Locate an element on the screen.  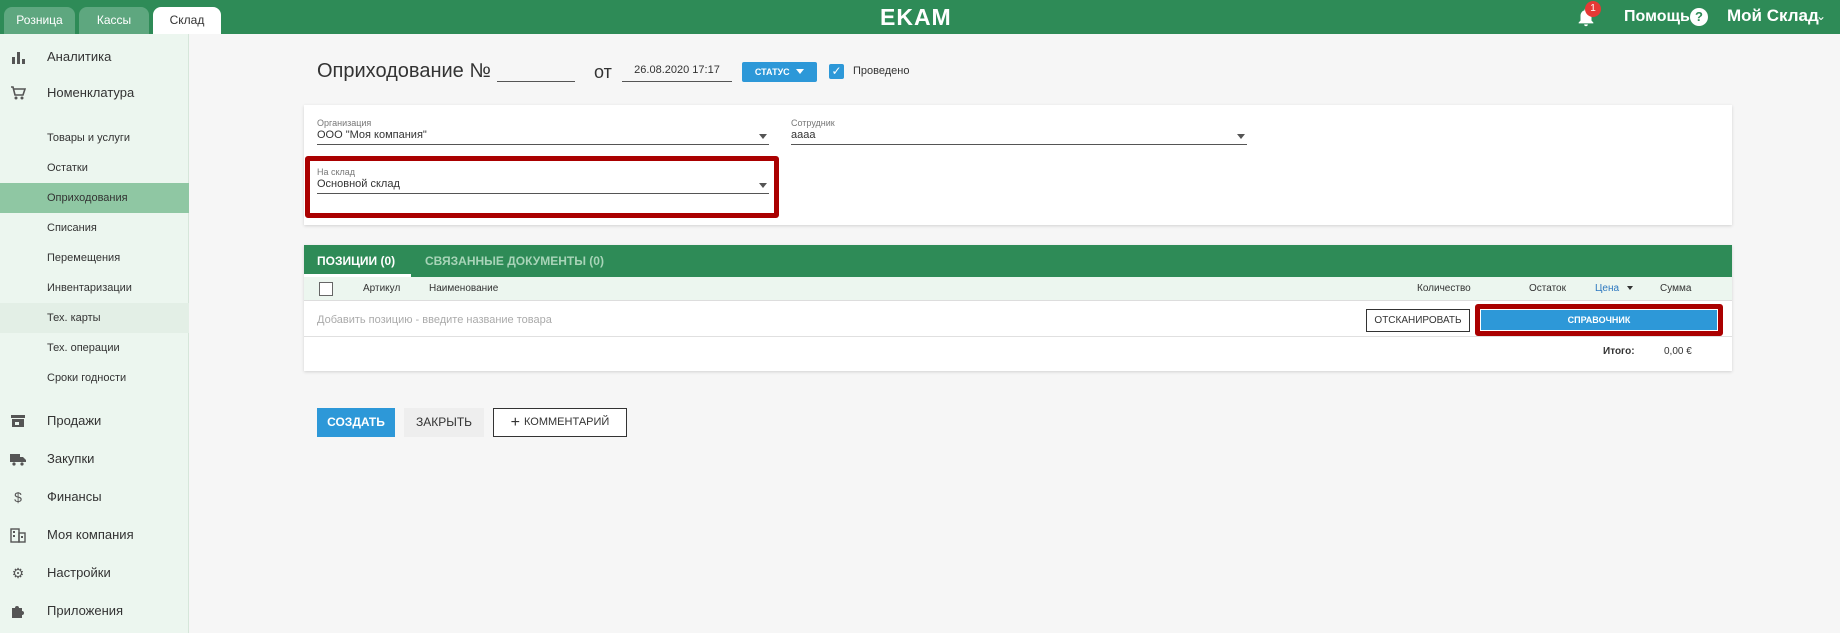
column-sum: Сумма is located at coordinates (1675, 288).